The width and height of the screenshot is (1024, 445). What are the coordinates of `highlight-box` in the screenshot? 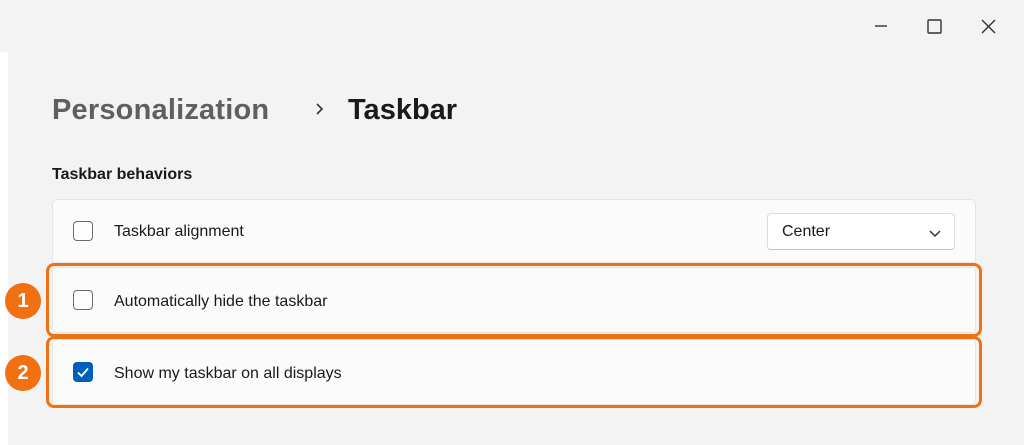 It's located at (514, 372).